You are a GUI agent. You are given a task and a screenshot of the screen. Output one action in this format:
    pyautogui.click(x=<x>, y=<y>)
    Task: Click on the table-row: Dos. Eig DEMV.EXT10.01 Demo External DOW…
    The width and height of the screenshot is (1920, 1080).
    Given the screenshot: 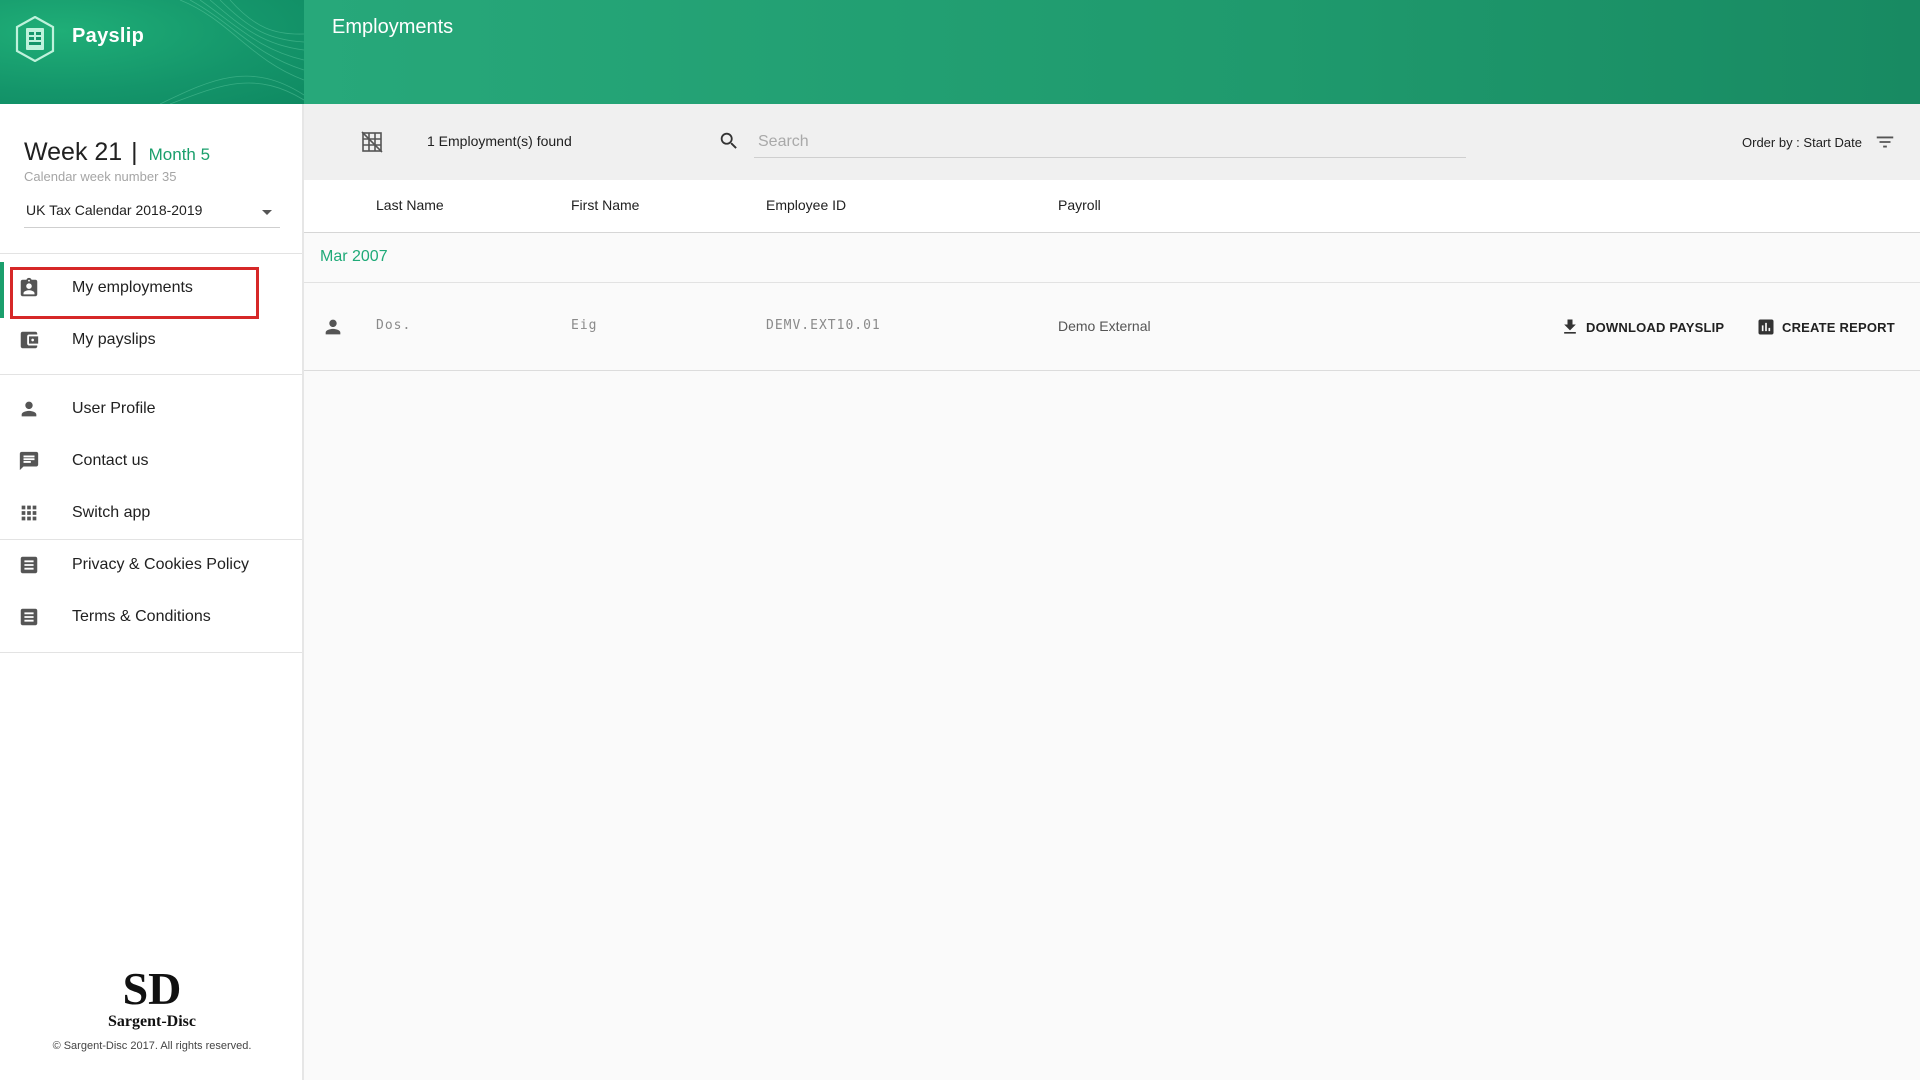 What is the action you would take?
    pyautogui.click(x=1112, y=327)
    